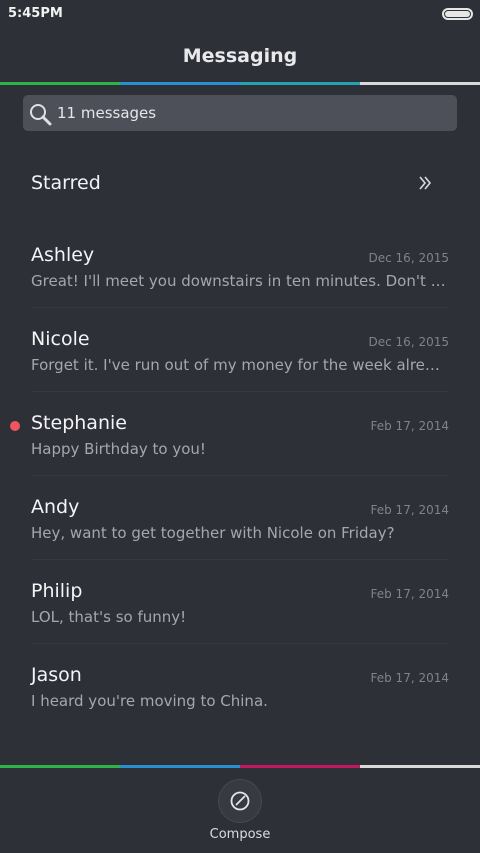 The image size is (480, 853). Describe the element at coordinates (55, 507) in the screenshot. I see `contact-name: Andy` at that location.